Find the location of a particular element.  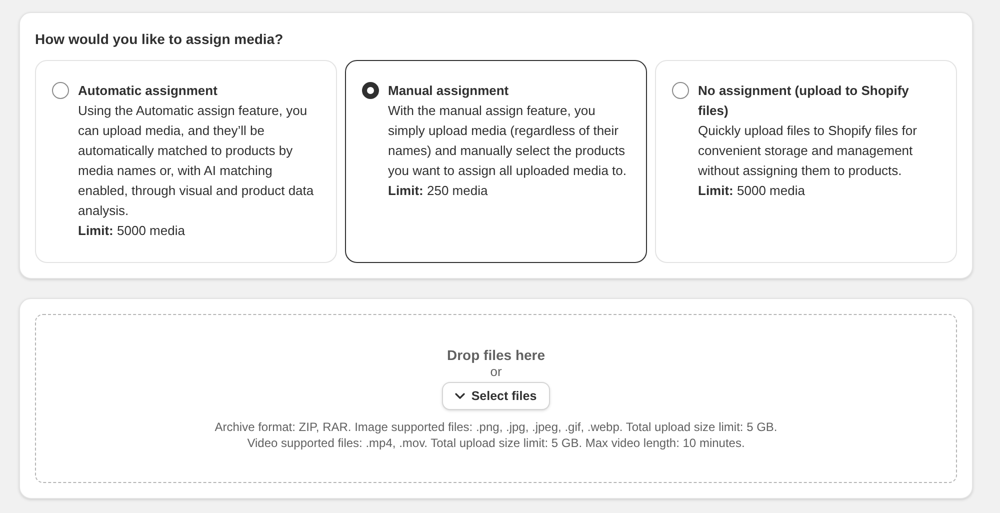

limit-text: Limit: 250 media is located at coordinates (438, 191).